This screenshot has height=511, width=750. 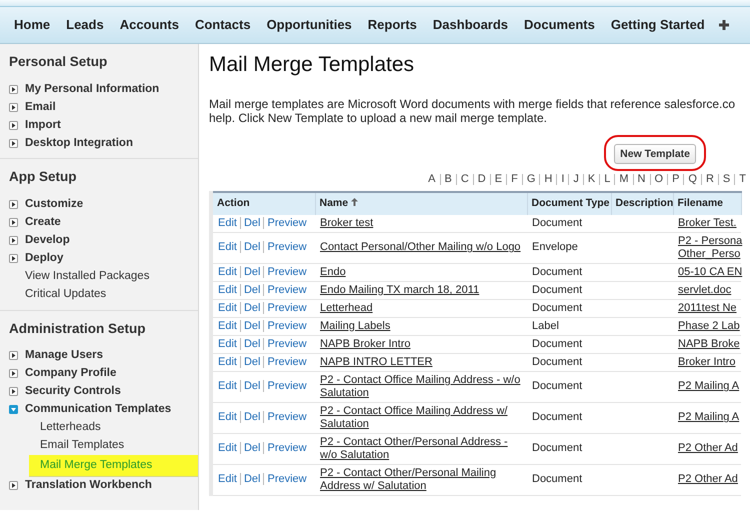 I want to click on nav-tab: Opportunities, so click(x=309, y=25).